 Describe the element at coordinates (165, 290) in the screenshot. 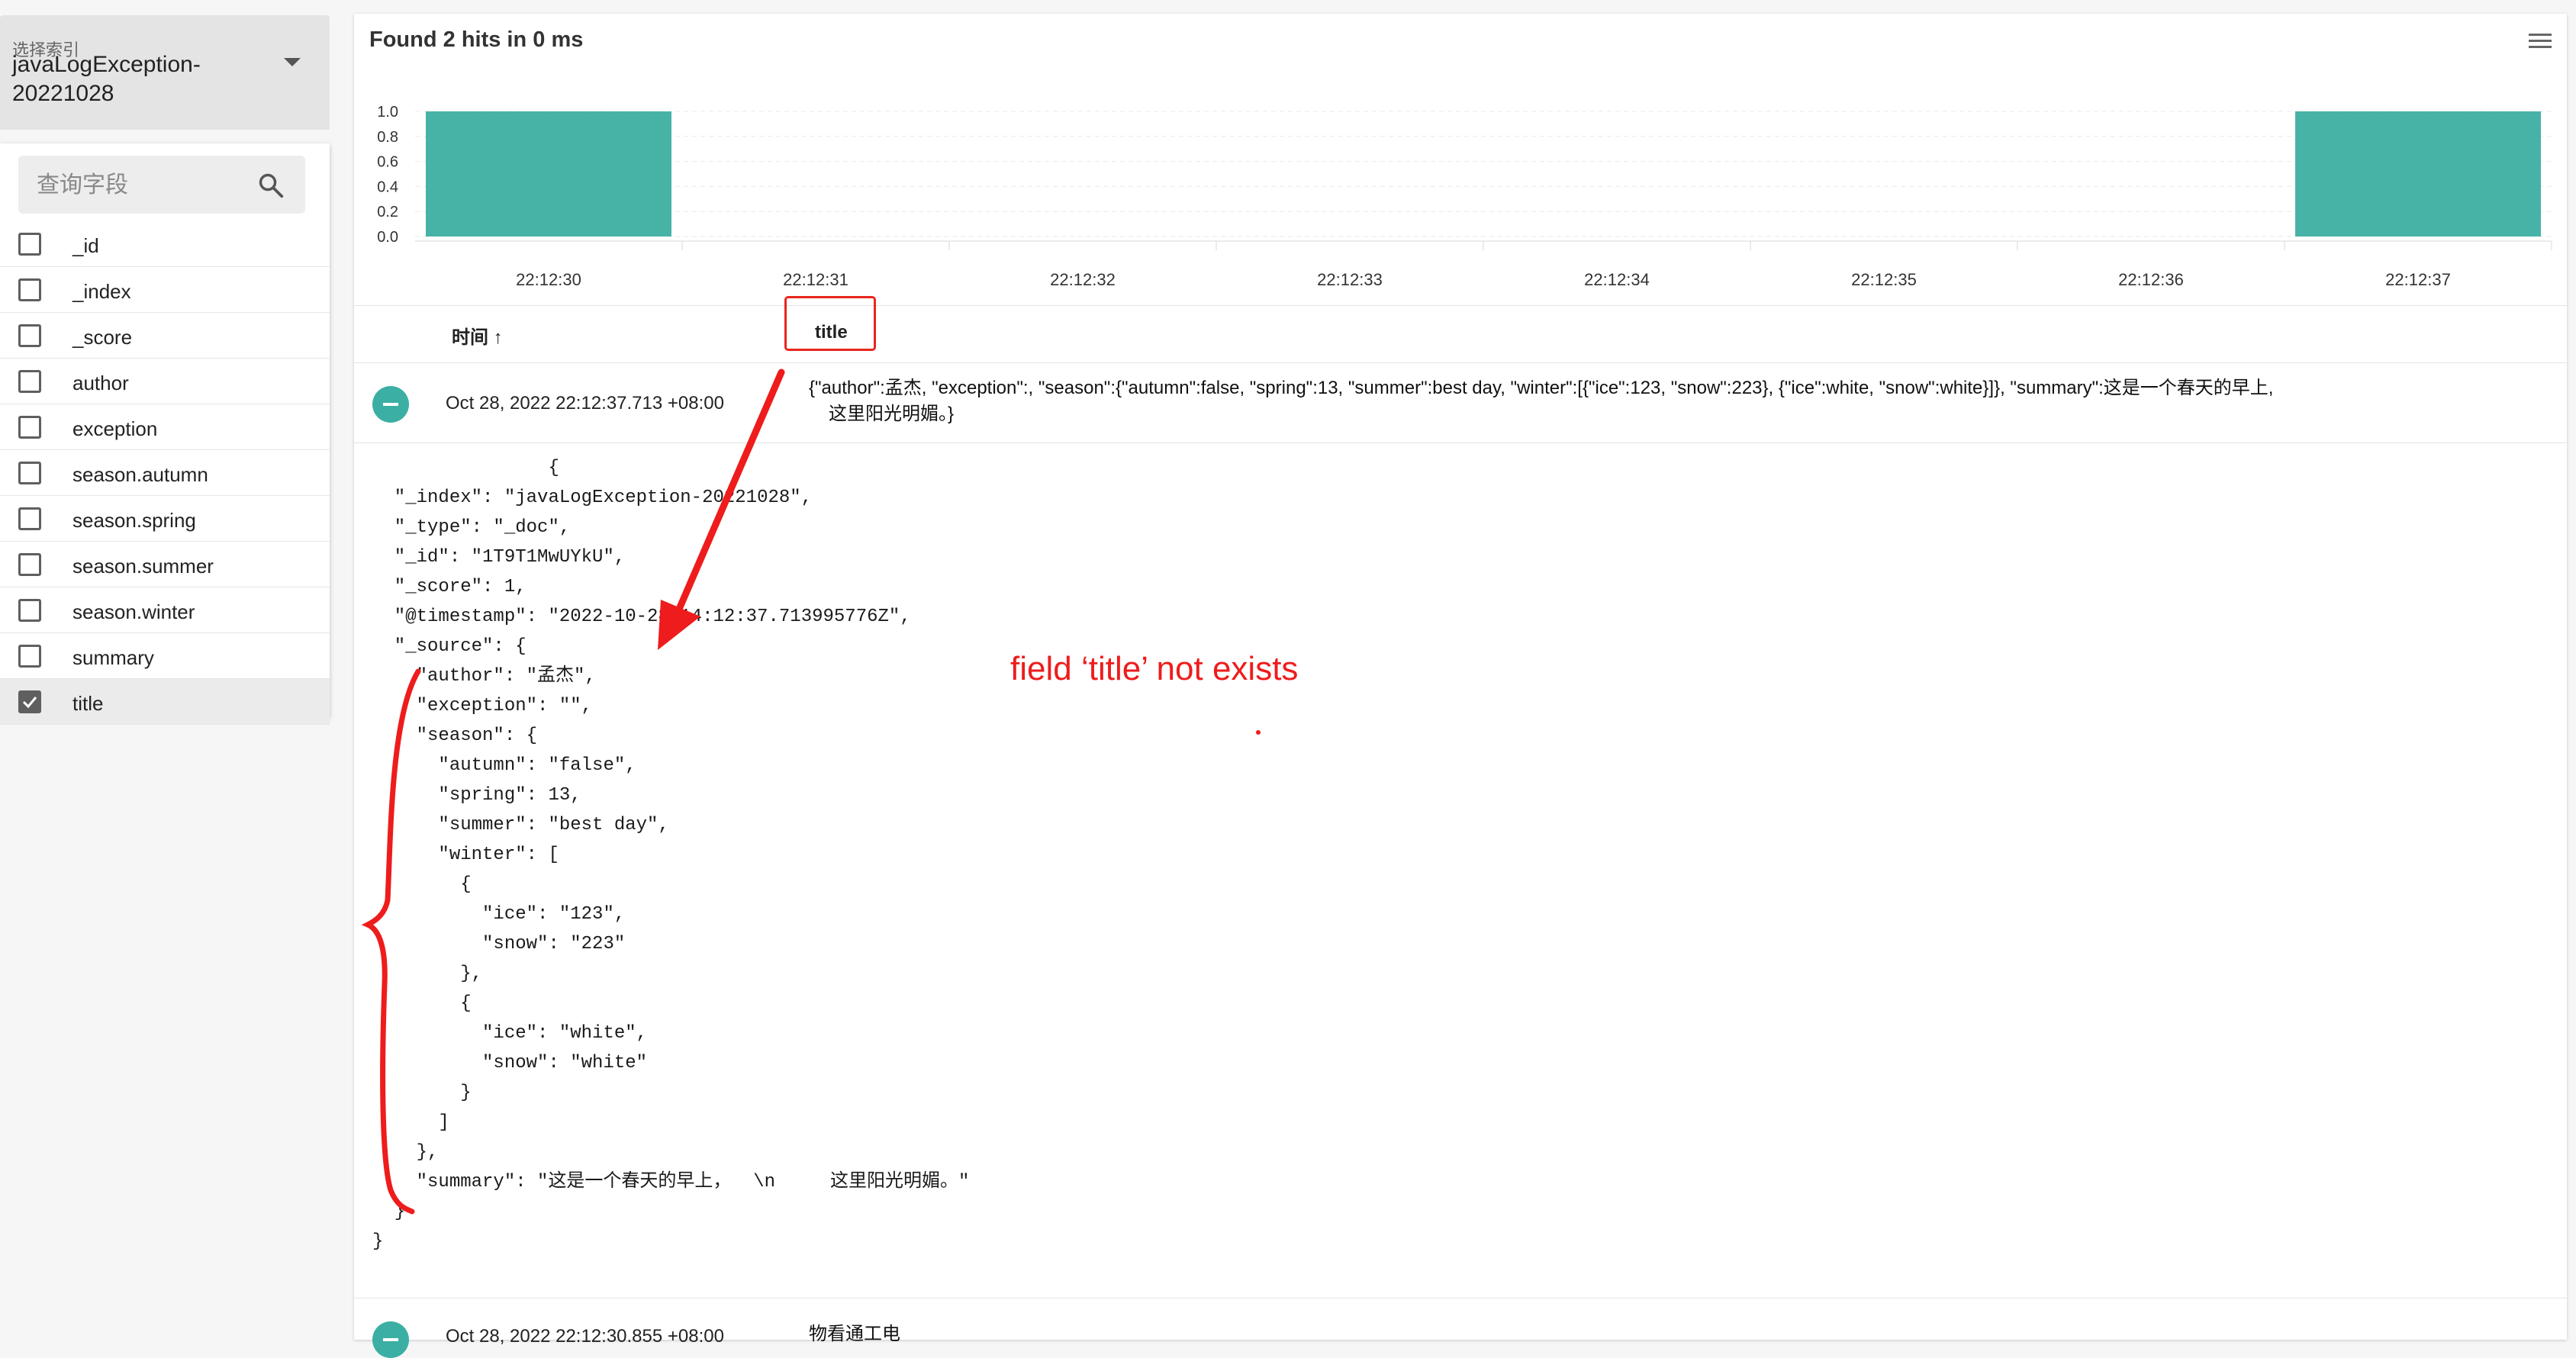

I see `field-item-index: _index` at that location.